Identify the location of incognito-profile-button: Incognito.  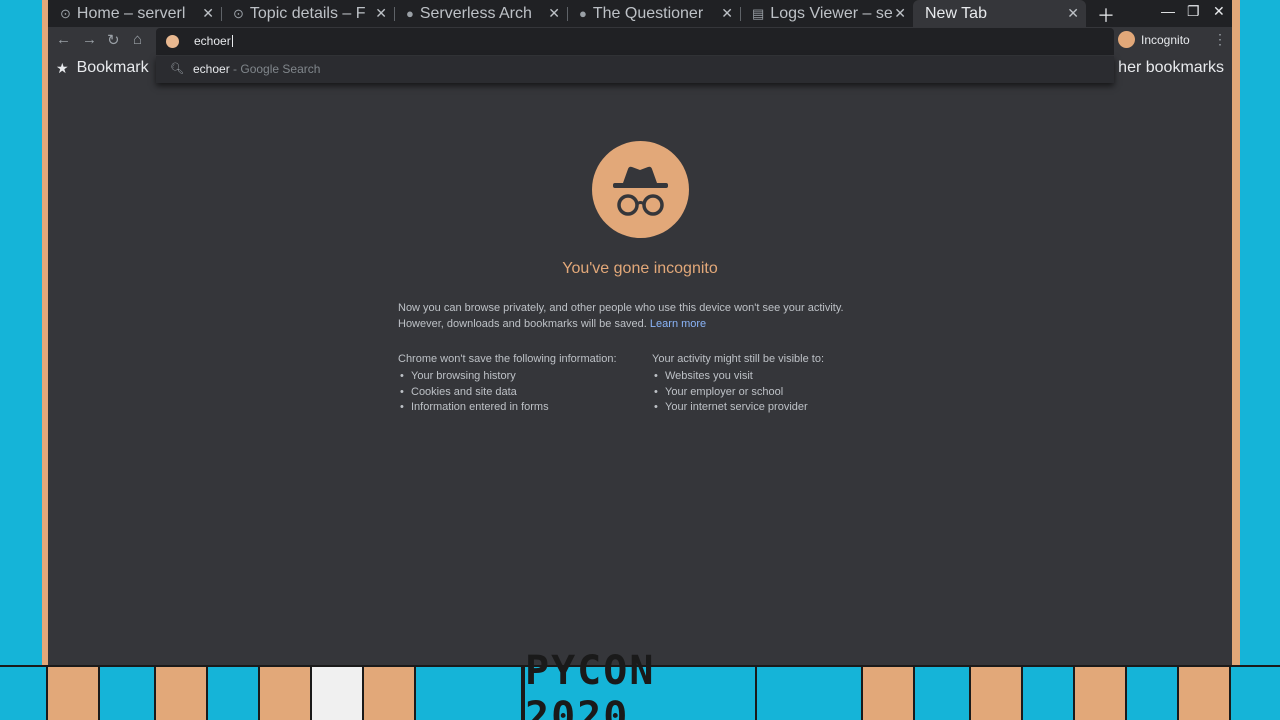
(1154, 39).